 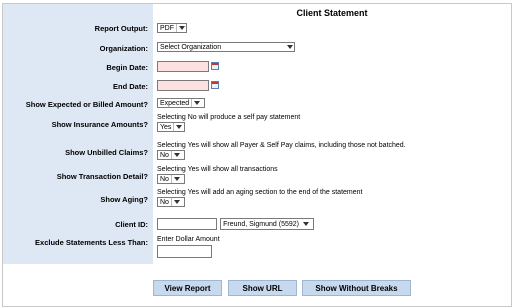 I want to click on insurance-amounts-select: Yes, so click(x=171, y=127).